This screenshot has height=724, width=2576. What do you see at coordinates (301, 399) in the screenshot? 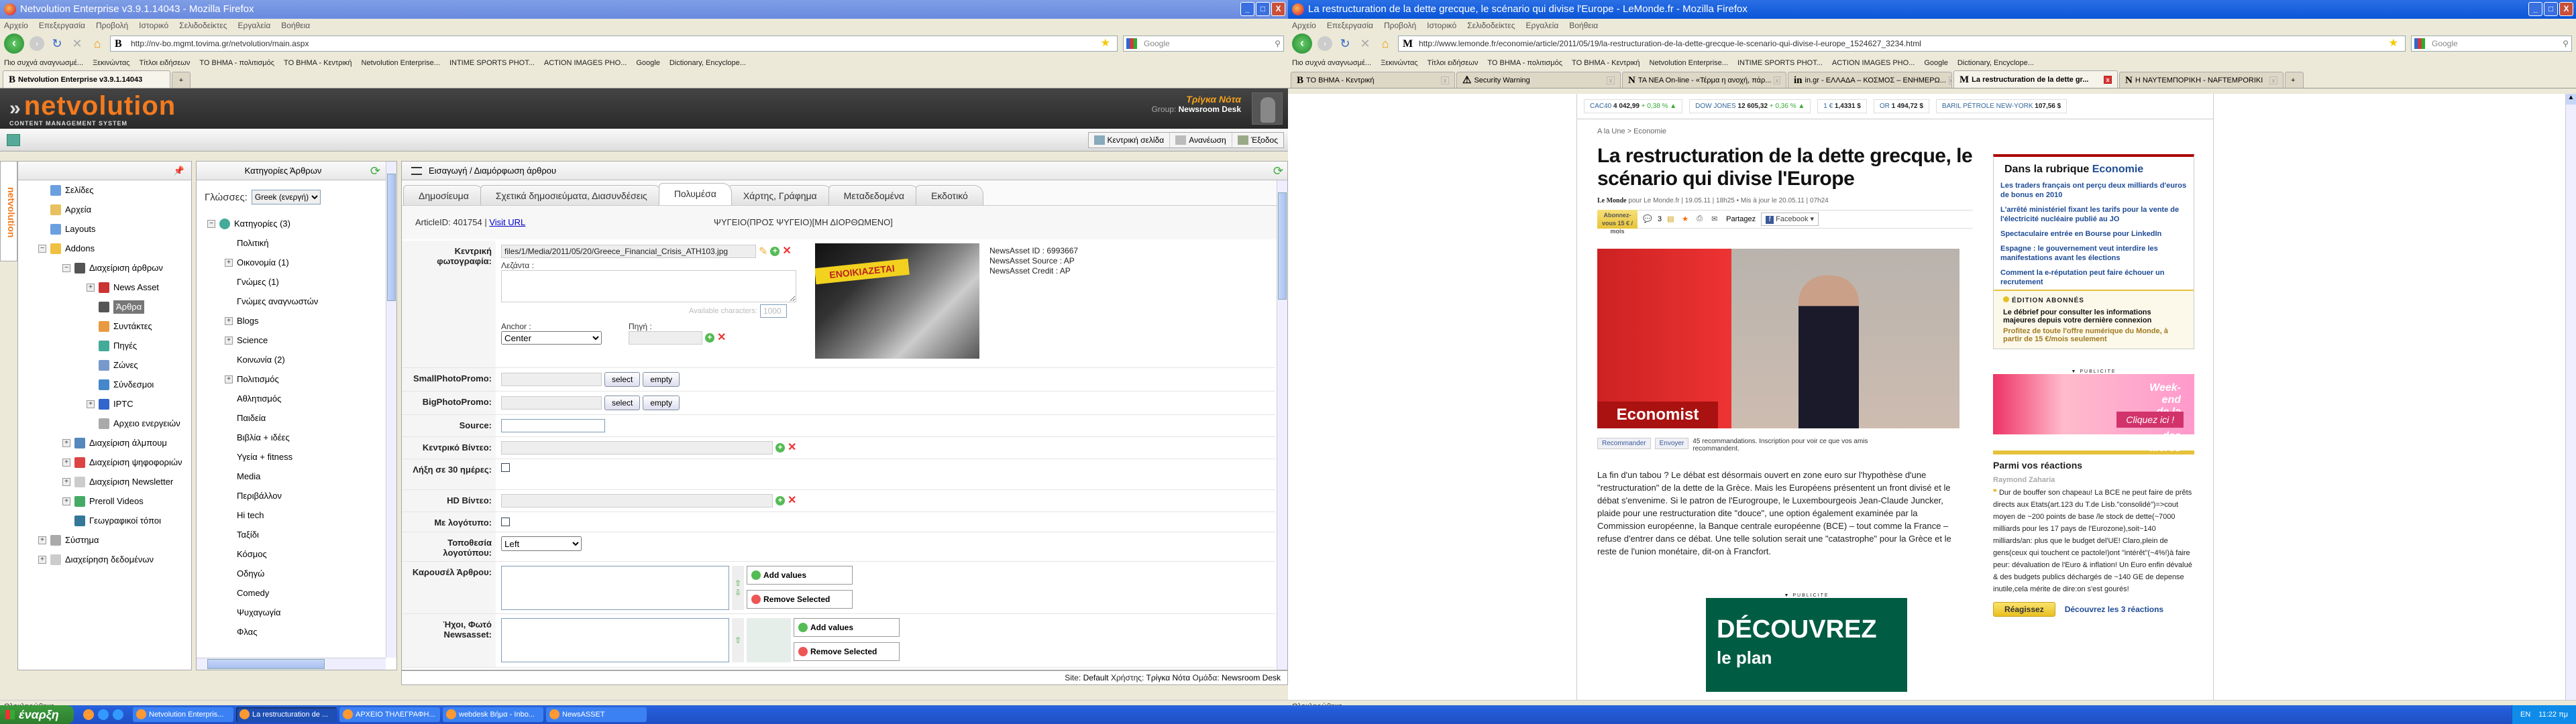
I see `category-item: Αθλητισμός` at bounding box center [301, 399].